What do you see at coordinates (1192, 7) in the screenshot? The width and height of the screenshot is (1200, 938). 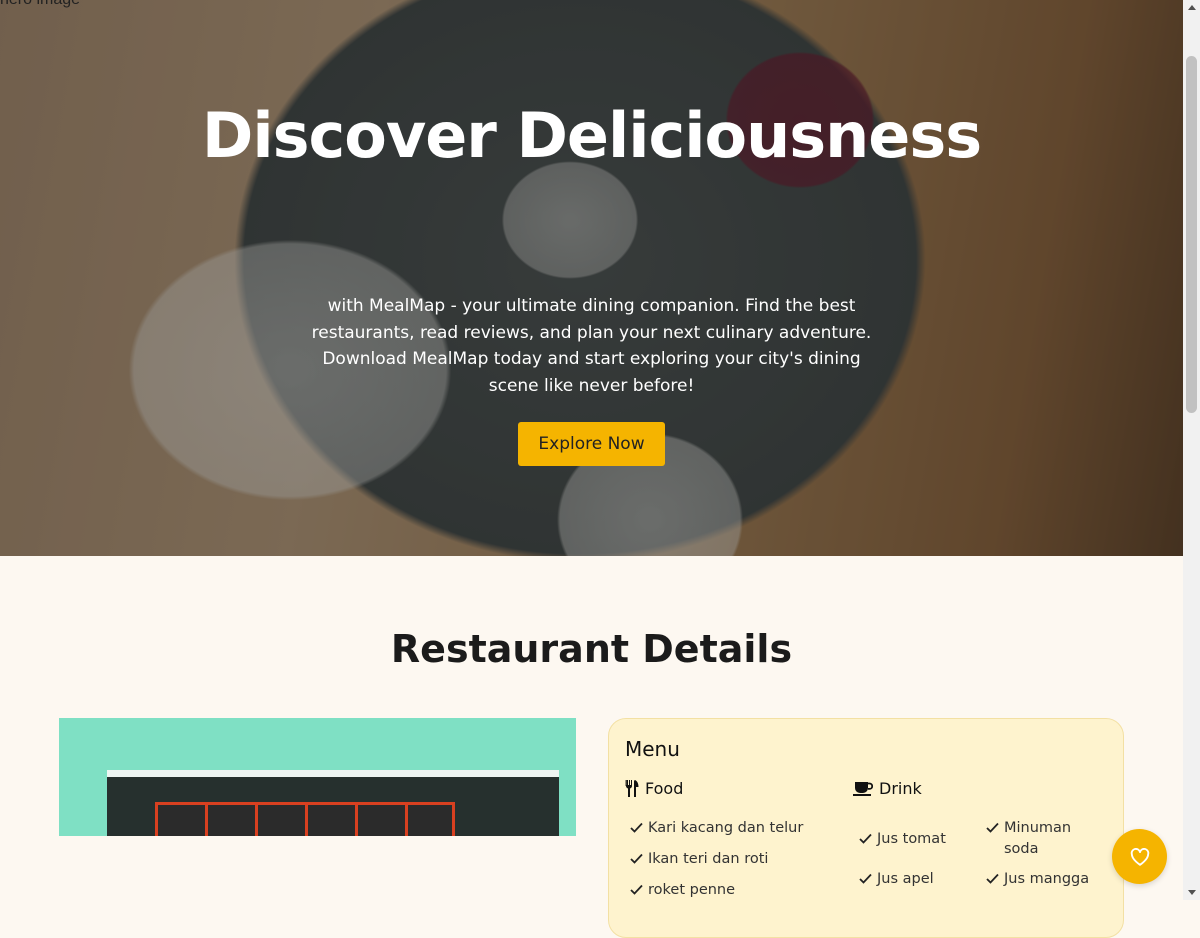 I see `scroll-up-arrow` at bounding box center [1192, 7].